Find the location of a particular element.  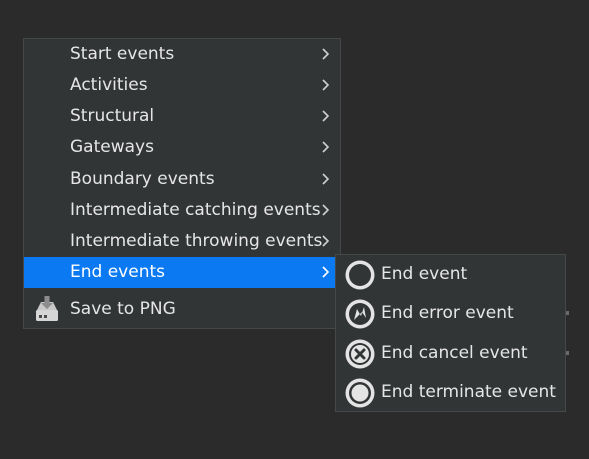

menu-item-label: Boundary events is located at coordinates (142, 179).